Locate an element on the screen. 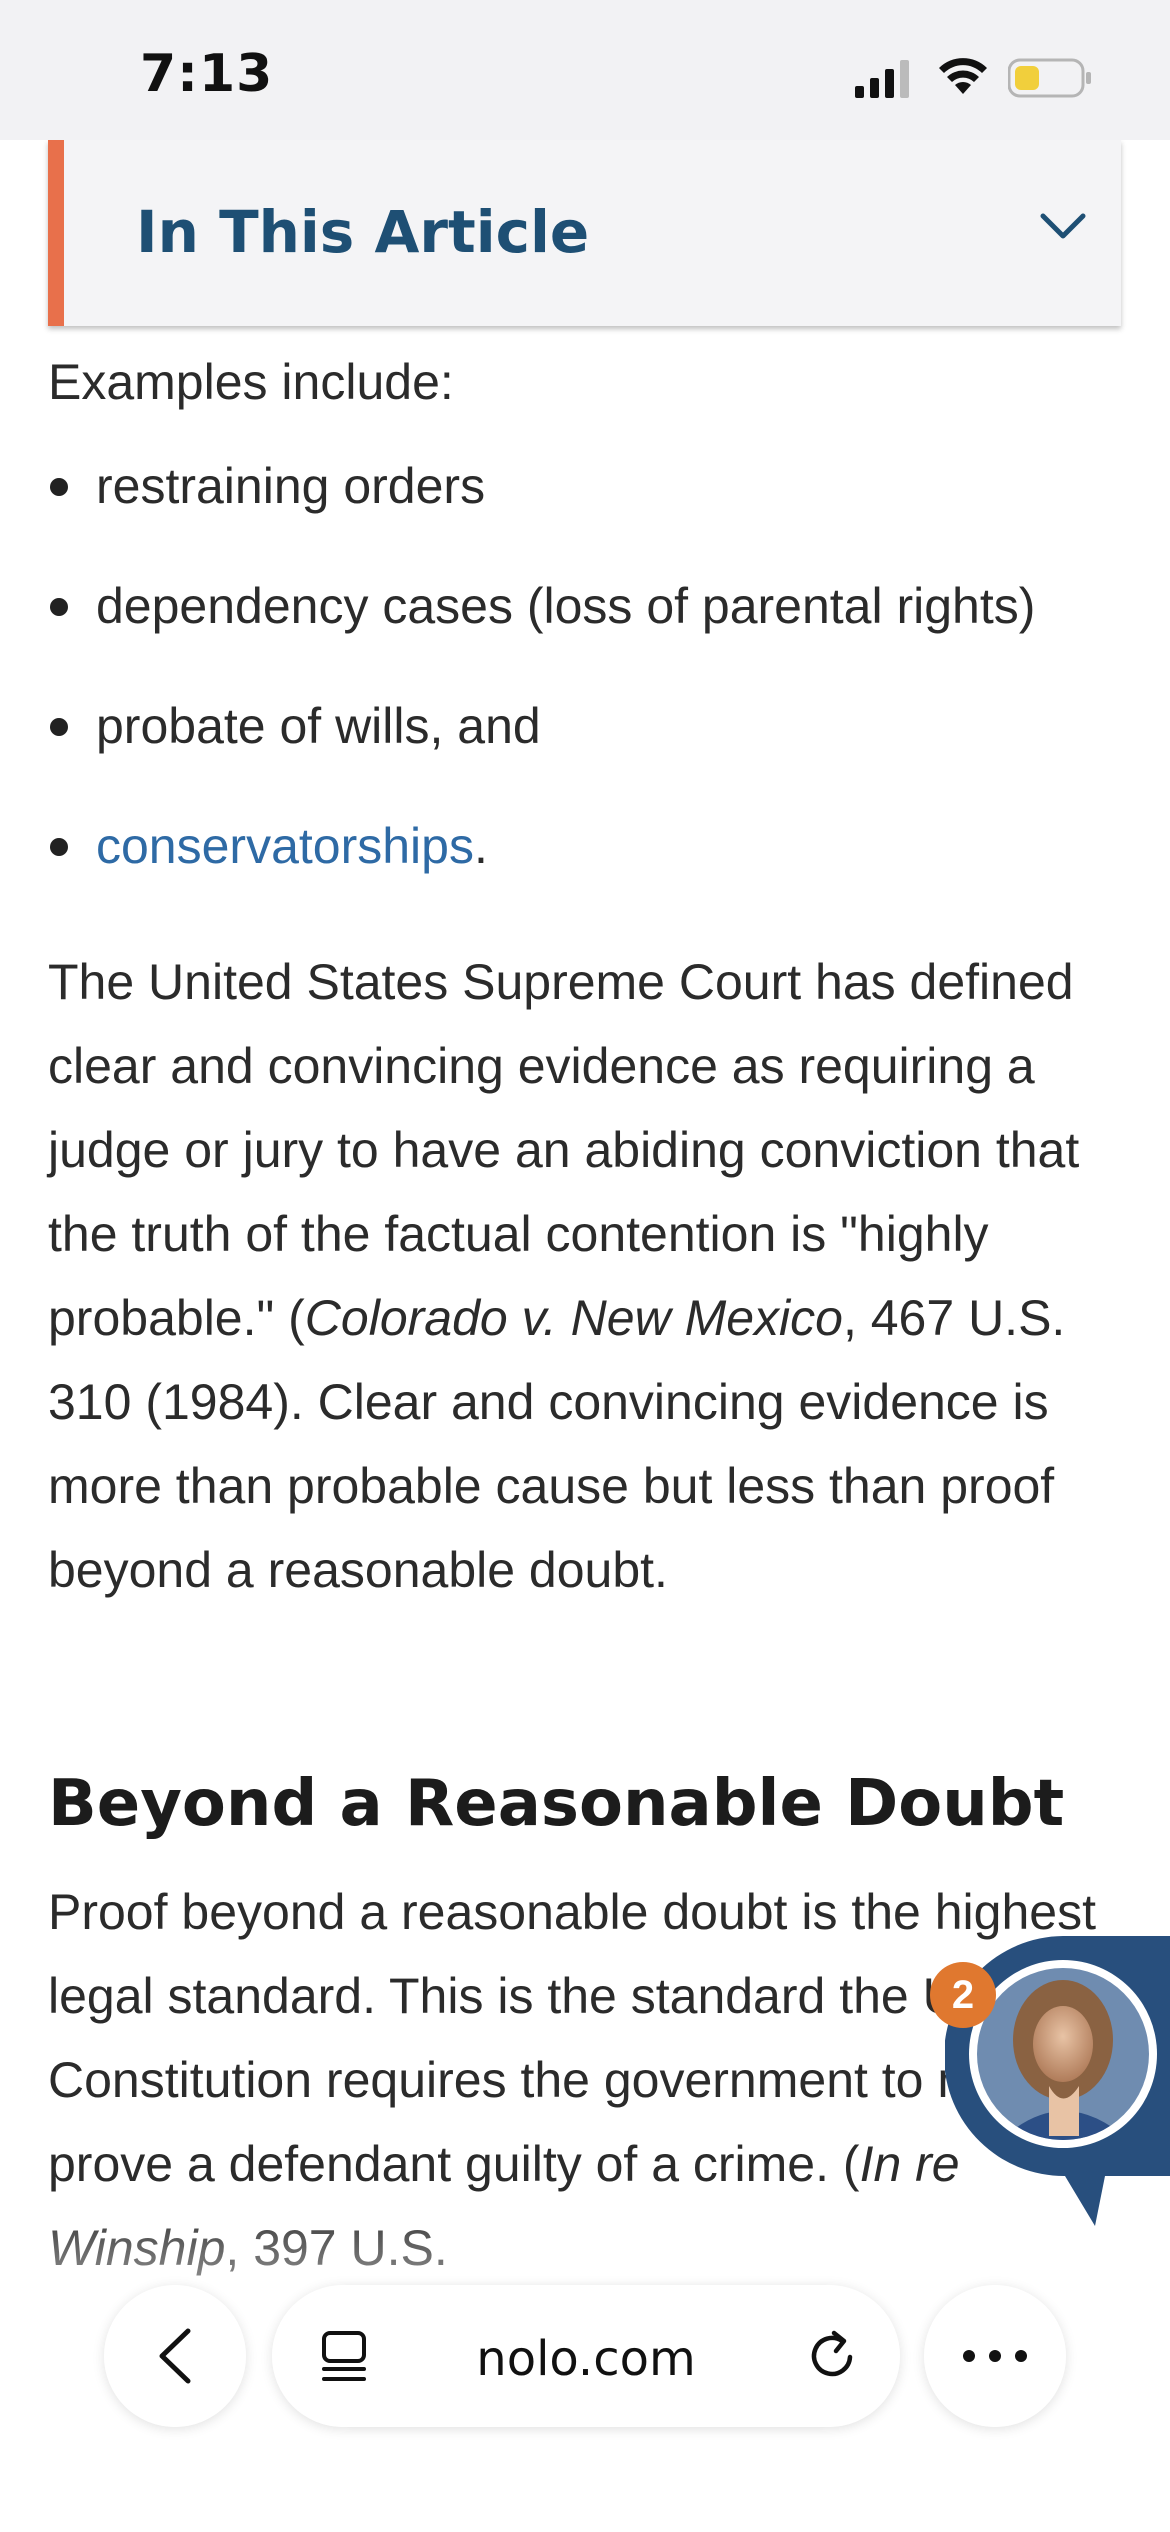 Image resolution: width=1170 pixels, height=2532 pixels. browser-toolbar: nolo.com is located at coordinates (585, 2360).